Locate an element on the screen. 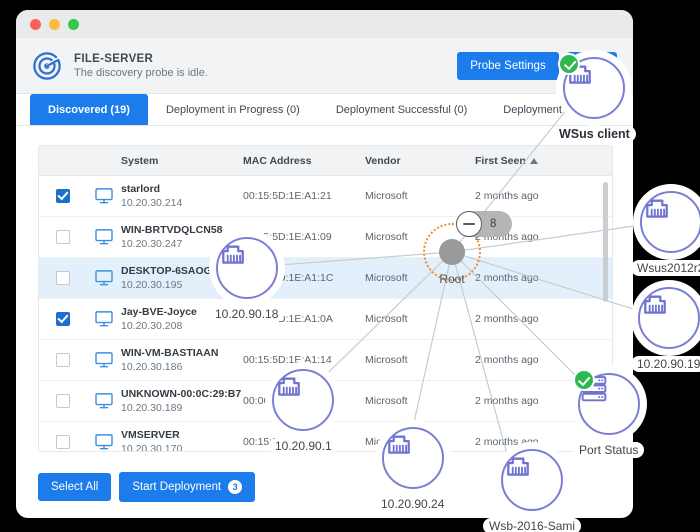  node-label: Wsb-2016-Sami is located at coordinates (532, 525).